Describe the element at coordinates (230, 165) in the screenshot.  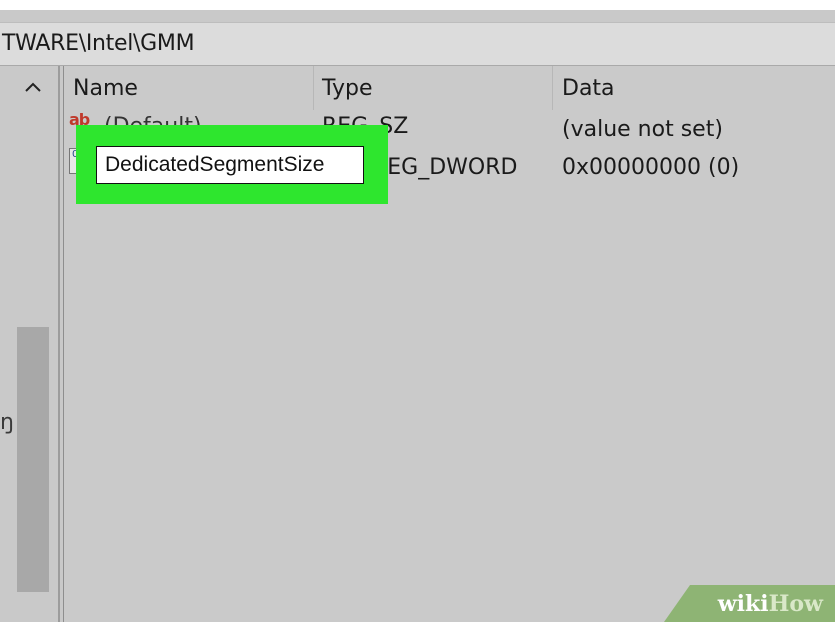
I see `rename-value-input` at that location.